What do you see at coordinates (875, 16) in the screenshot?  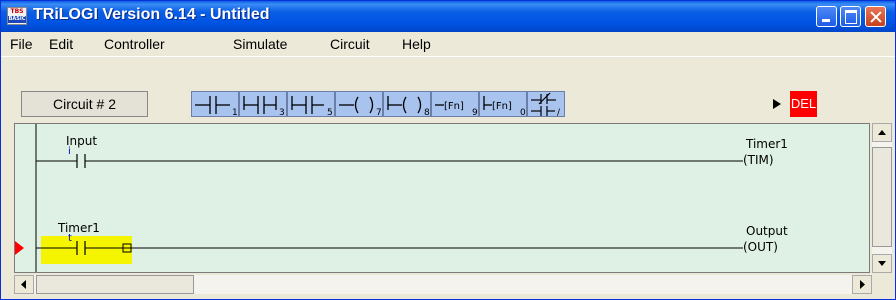 I see `close-button` at bounding box center [875, 16].